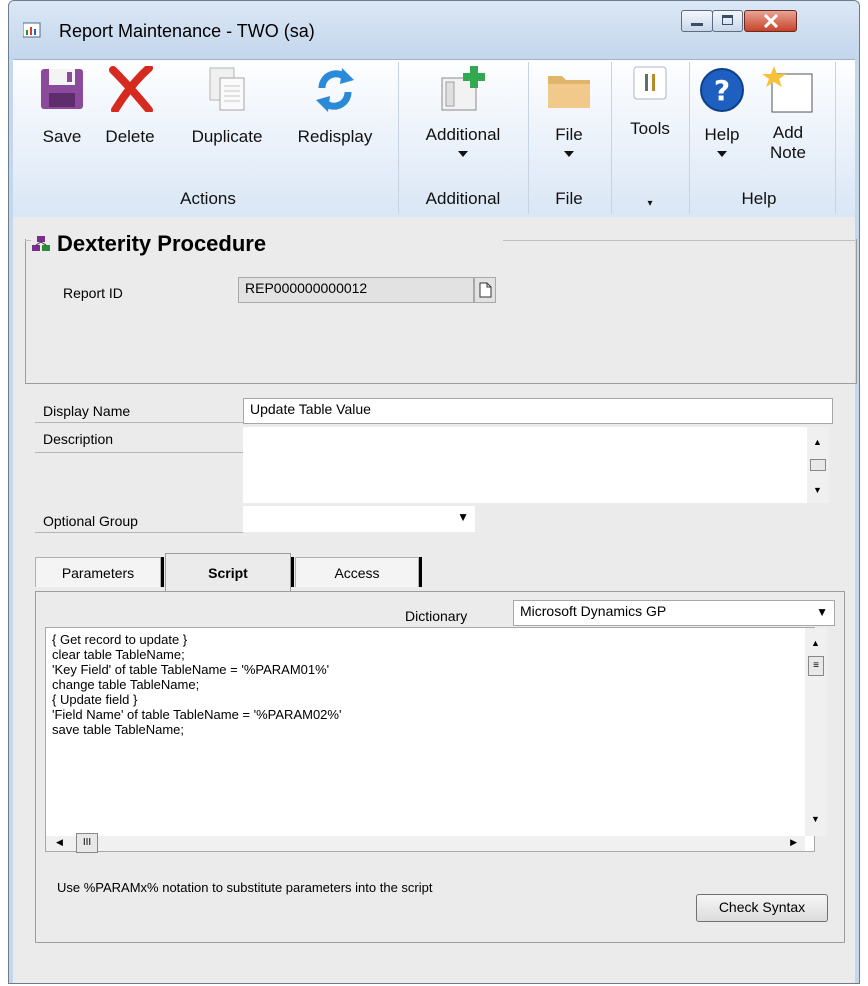 The height and width of the screenshot is (986, 868). Describe the element at coordinates (90, 521) in the screenshot. I see `optional-group-label: Optional Group` at that location.